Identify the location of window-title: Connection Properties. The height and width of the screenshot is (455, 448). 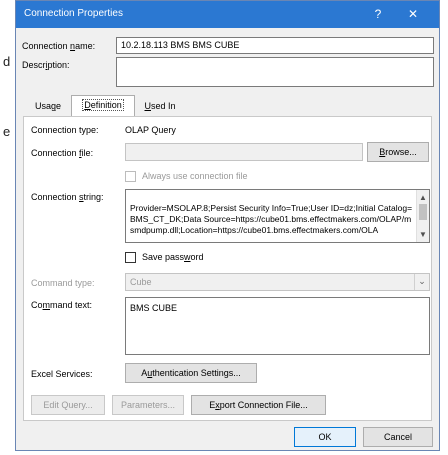
(73, 13).